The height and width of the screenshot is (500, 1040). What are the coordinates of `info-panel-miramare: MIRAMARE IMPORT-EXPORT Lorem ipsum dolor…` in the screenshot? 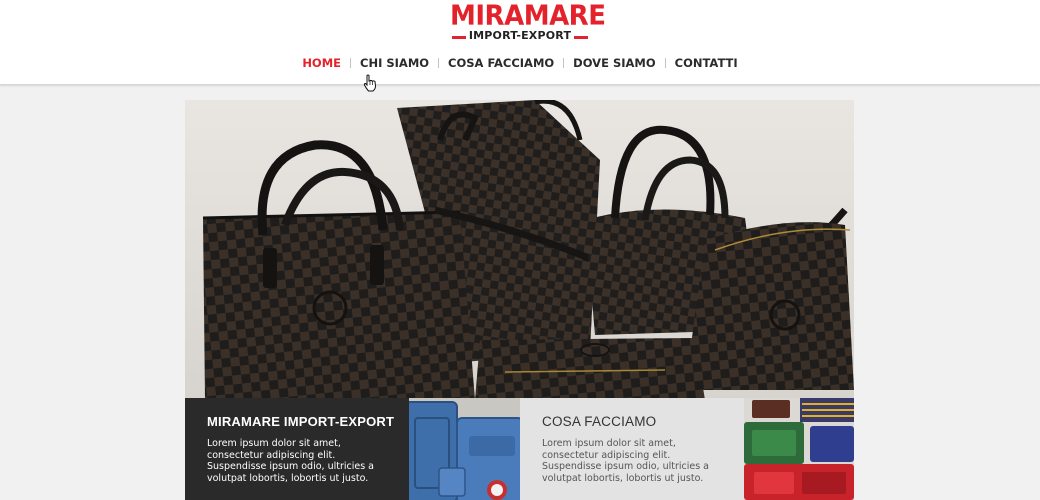 It's located at (297, 449).